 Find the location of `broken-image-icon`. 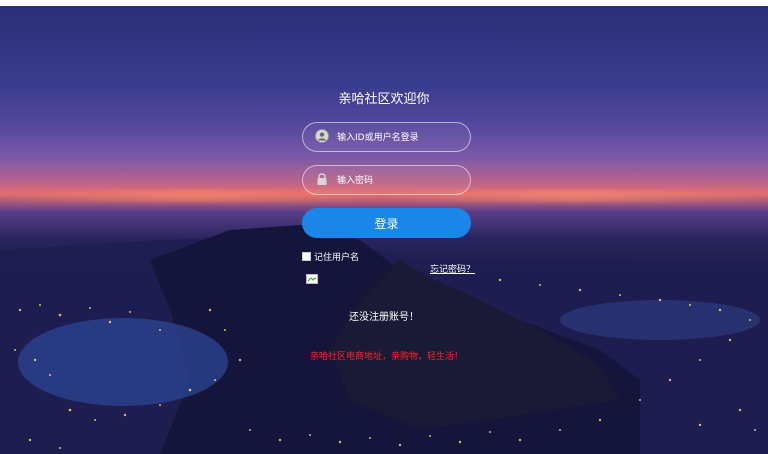

broken-image-icon is located at coordinates (312, 279).